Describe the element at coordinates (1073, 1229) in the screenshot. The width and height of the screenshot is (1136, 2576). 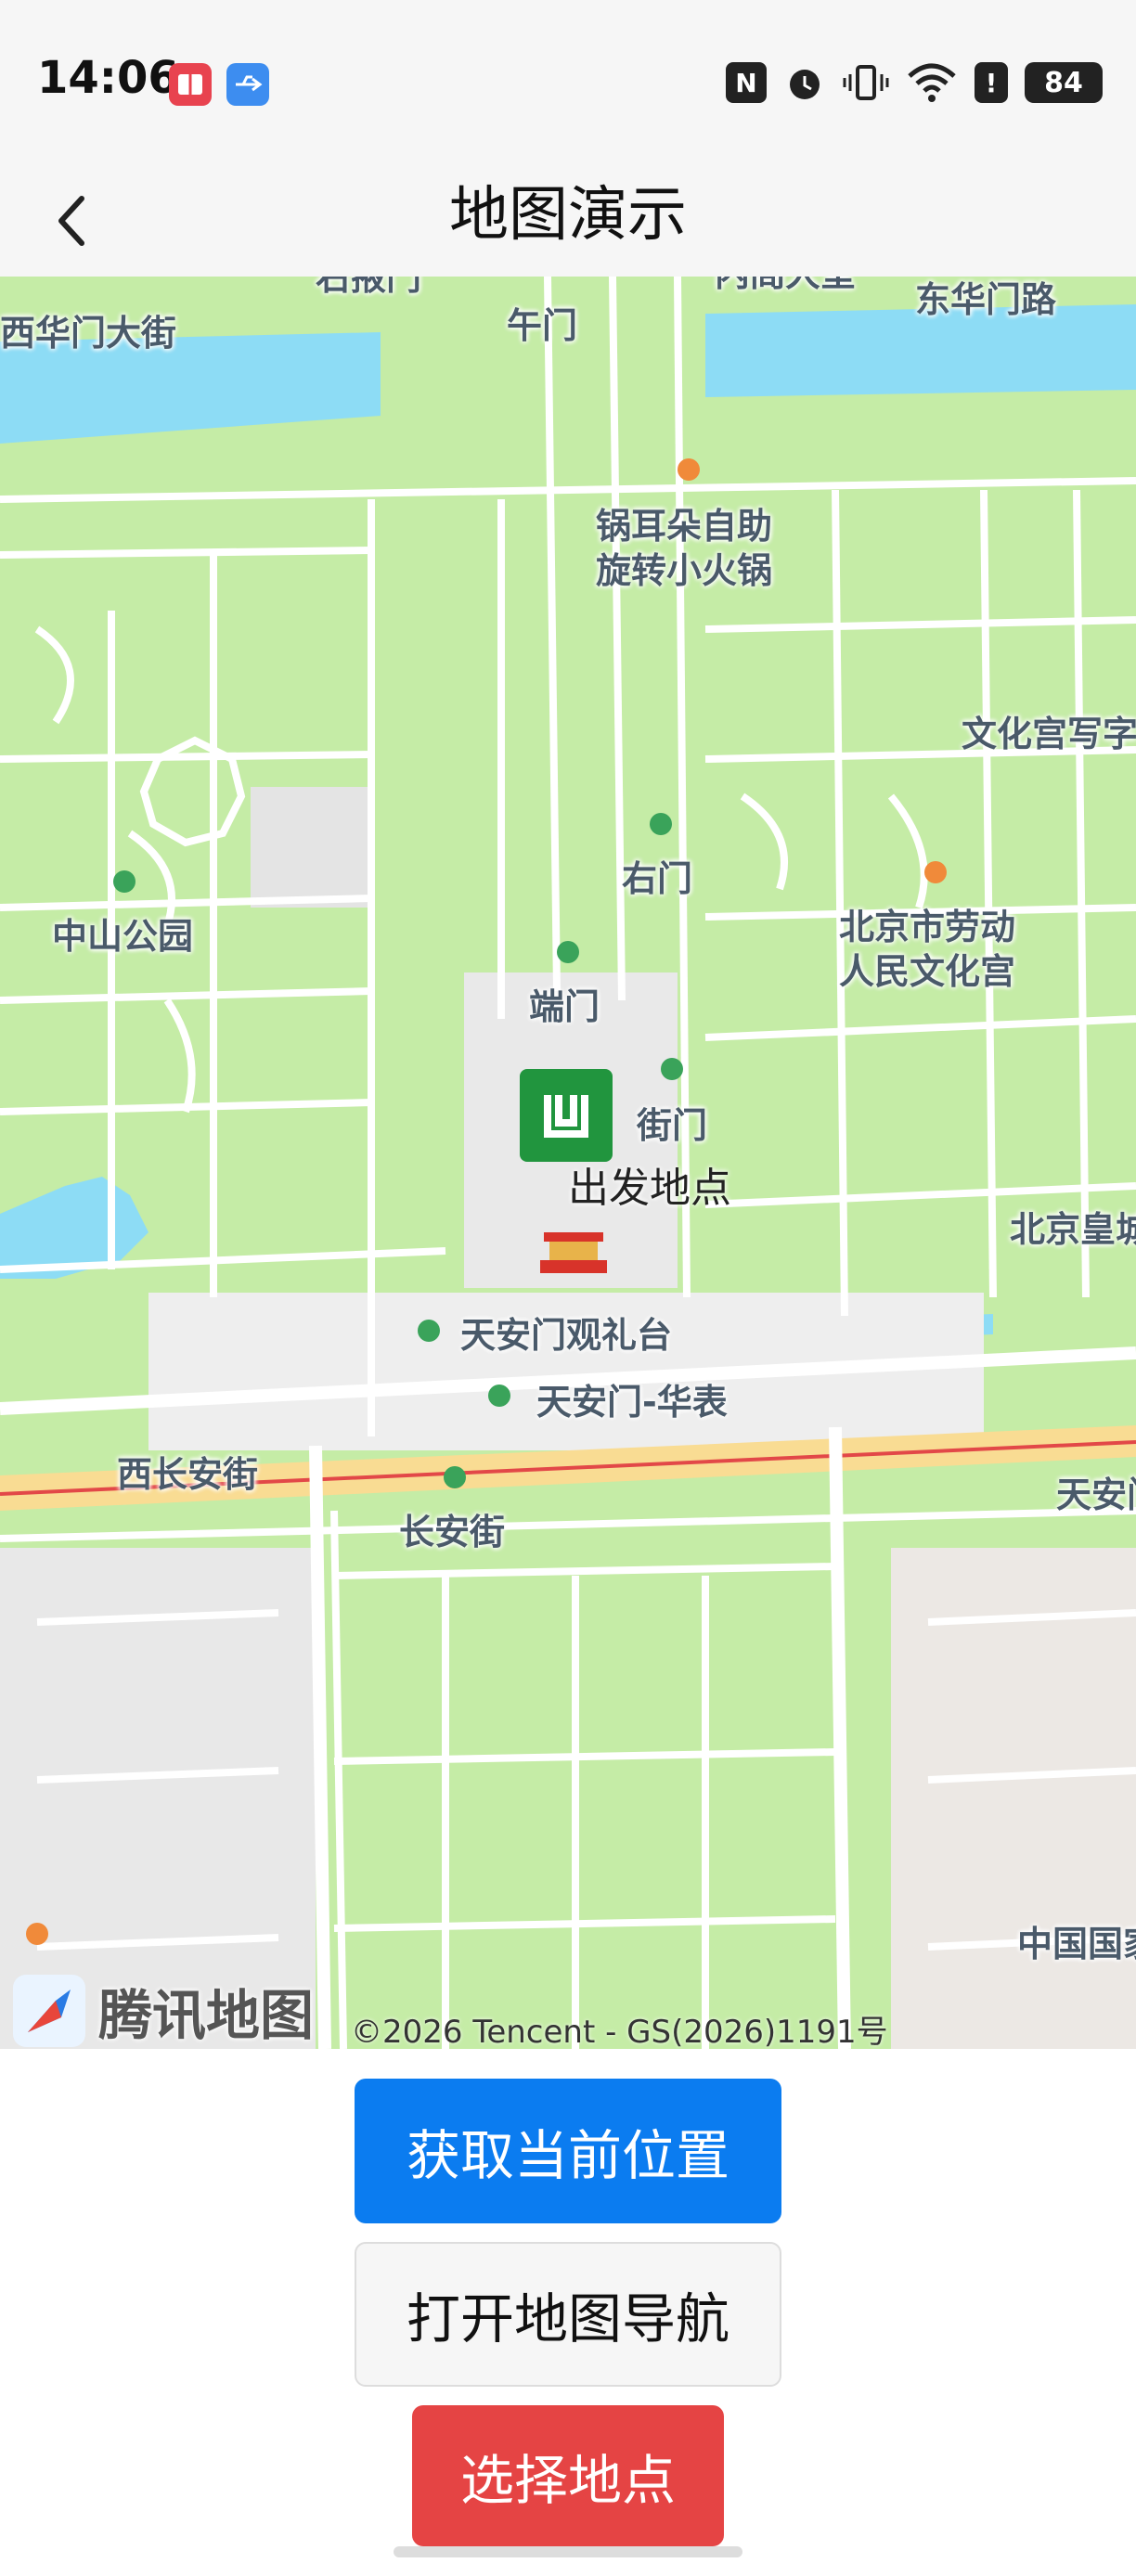
I see `map-label: 北京皇城` at that location.